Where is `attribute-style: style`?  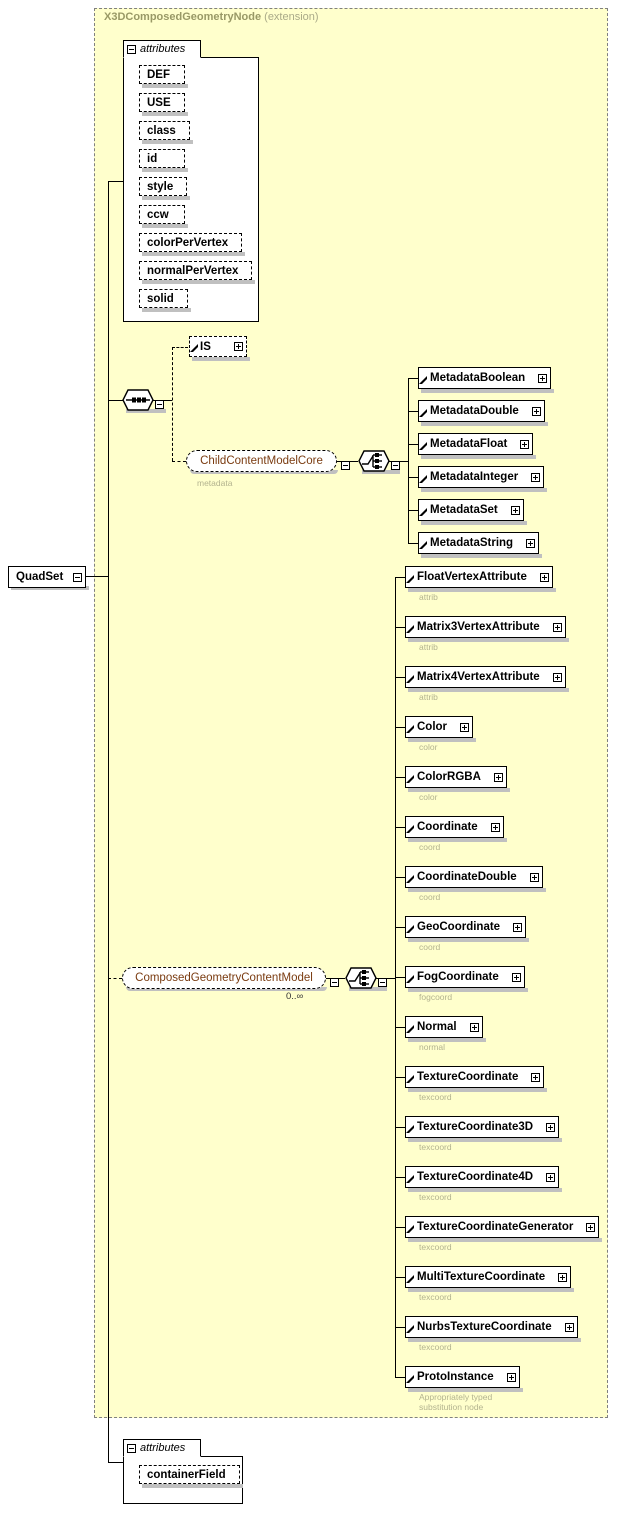
attribute-style: style is located at coordinates (163, 186).